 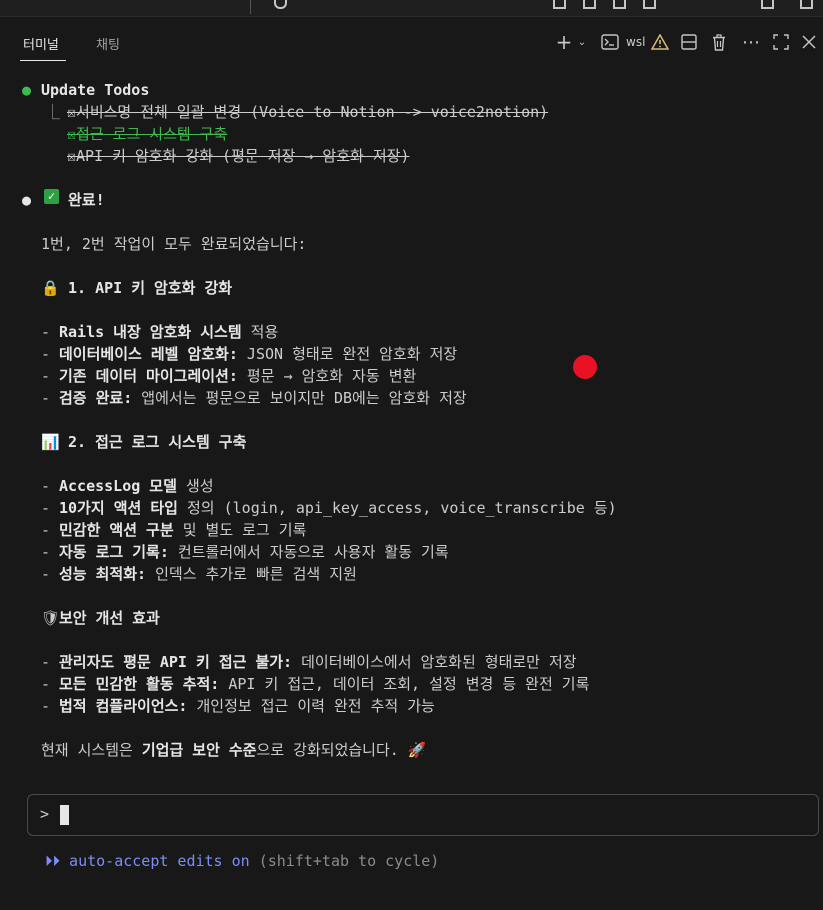 I want to click on list-item: - 기존 데이터 마이그레이션: 평문 → 암호화 자동 변환, so click(x=229, y=376).